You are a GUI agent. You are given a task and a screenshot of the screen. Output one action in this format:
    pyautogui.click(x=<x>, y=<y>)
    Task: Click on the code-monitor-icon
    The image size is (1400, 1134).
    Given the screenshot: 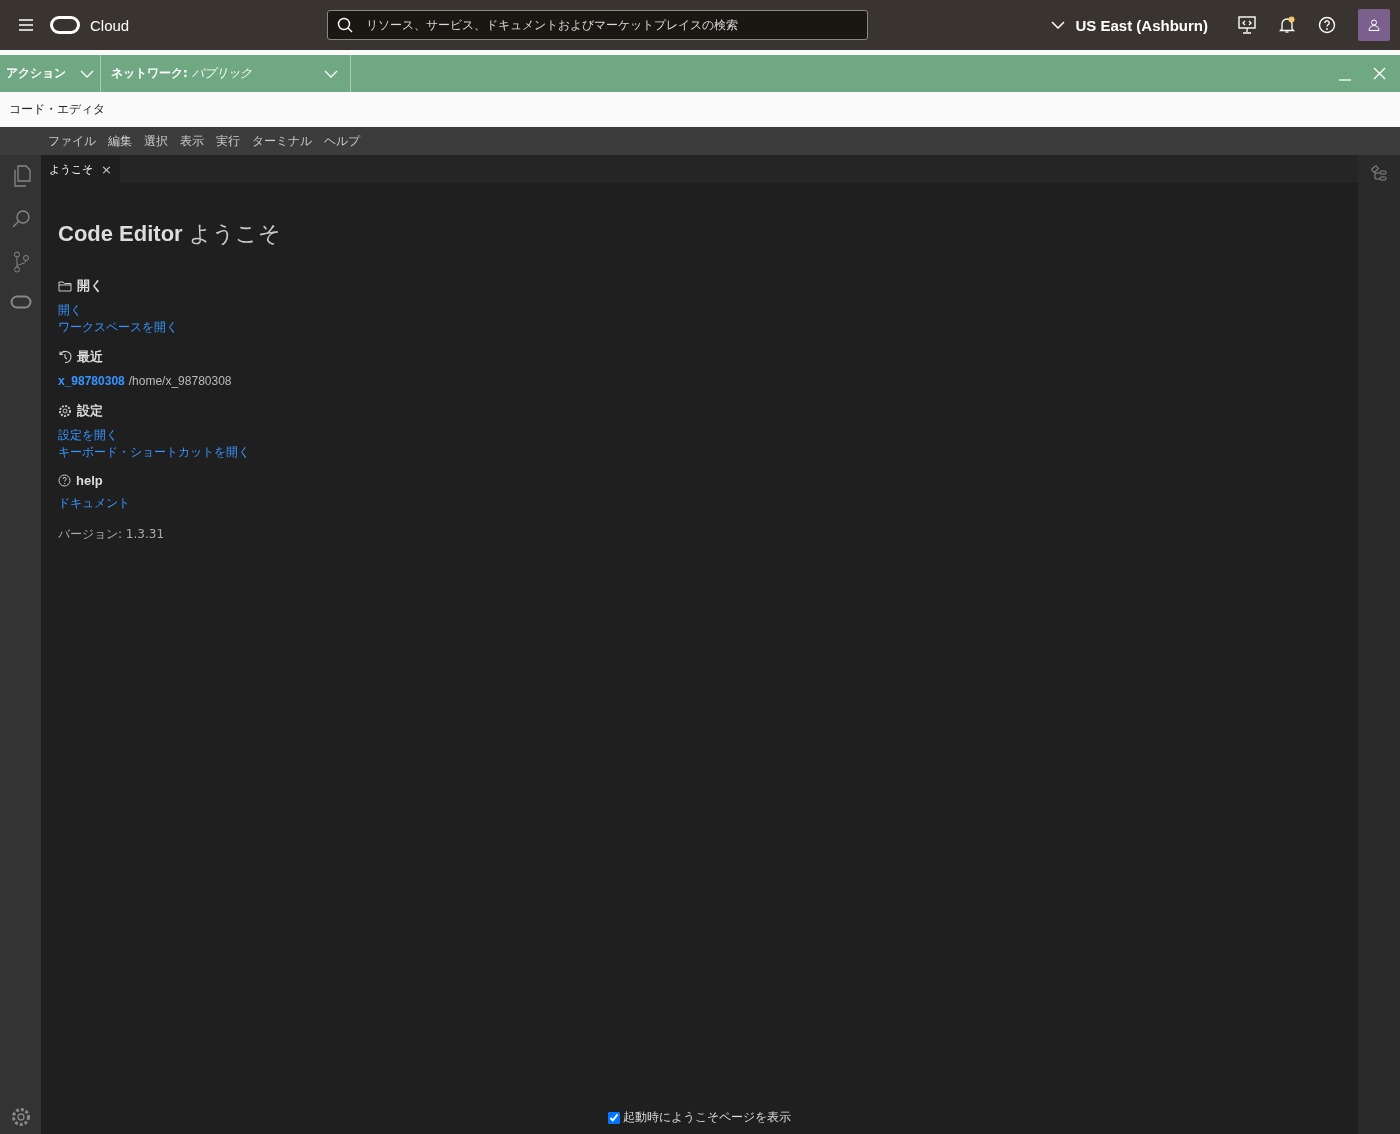 What is the action you would take?
    pyautogui.click(x=1247, y=25)
    